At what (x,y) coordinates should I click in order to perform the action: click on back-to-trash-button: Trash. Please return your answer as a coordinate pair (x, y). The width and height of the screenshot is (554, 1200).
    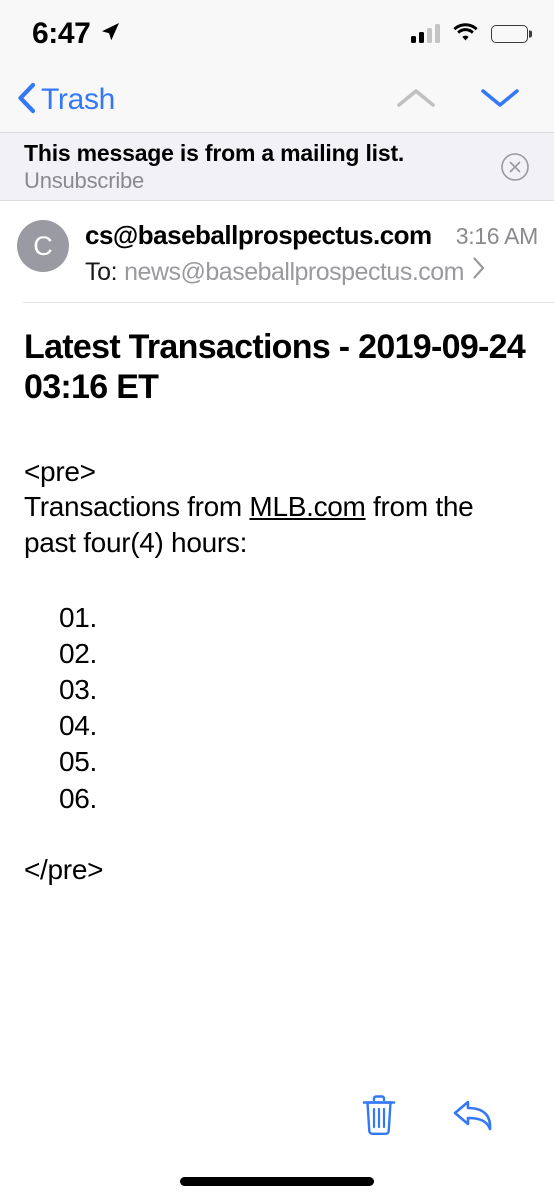
    Looking at the image, I should click on (65, 100).